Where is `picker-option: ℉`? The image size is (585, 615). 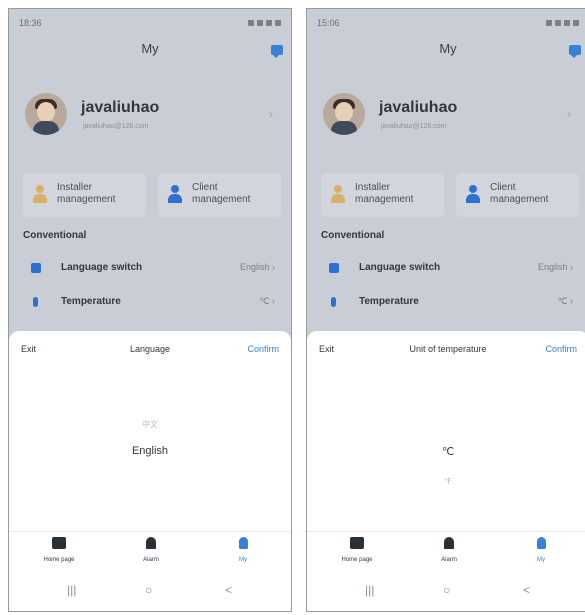 picker-option: ℉ is located at coordinates (446, 481).